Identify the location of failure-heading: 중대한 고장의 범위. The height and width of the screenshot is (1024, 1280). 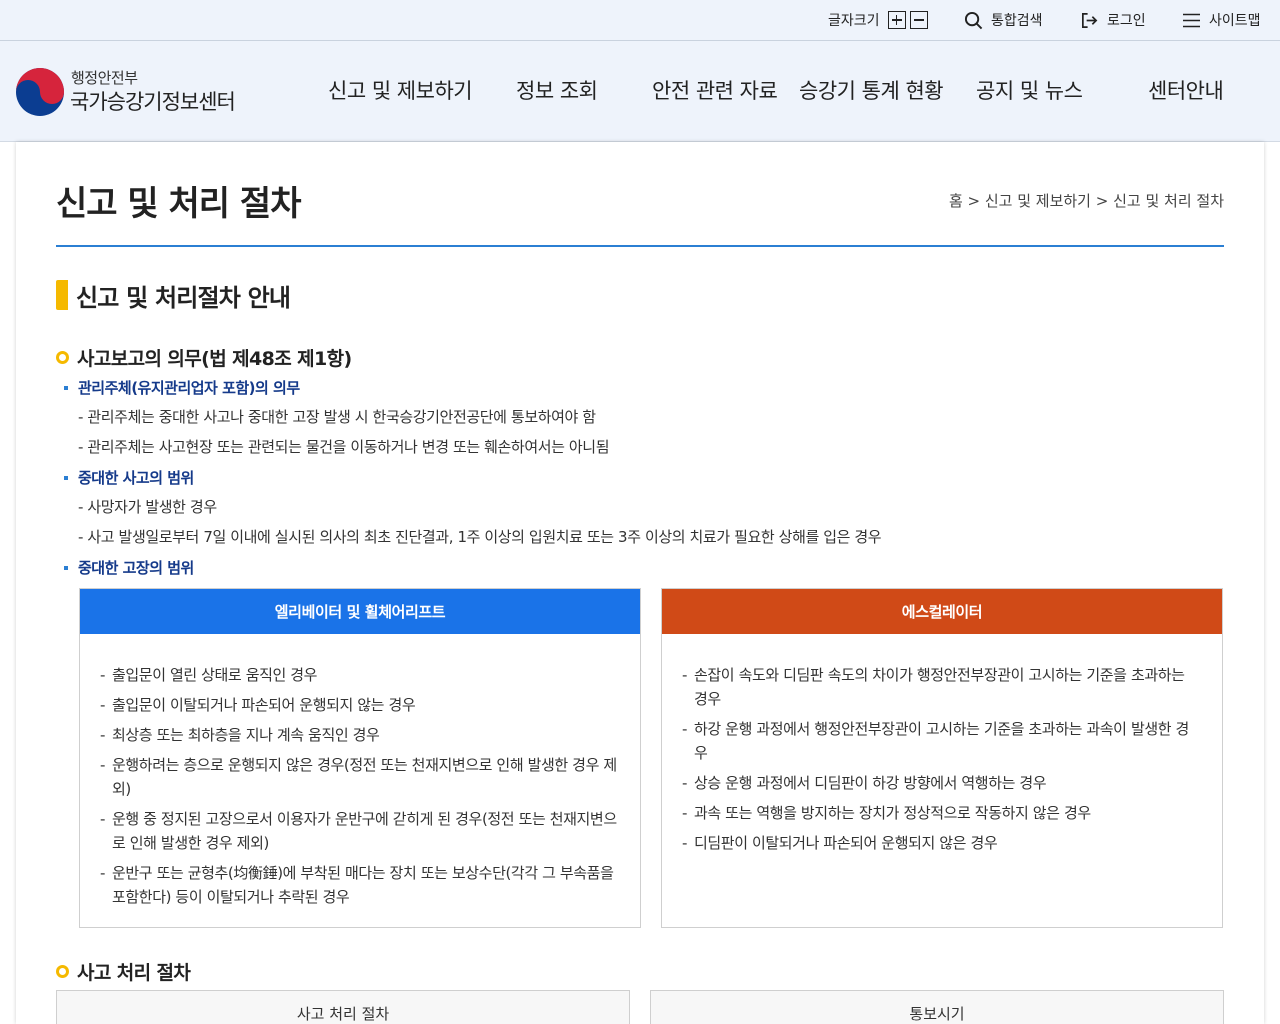
(129, 567).